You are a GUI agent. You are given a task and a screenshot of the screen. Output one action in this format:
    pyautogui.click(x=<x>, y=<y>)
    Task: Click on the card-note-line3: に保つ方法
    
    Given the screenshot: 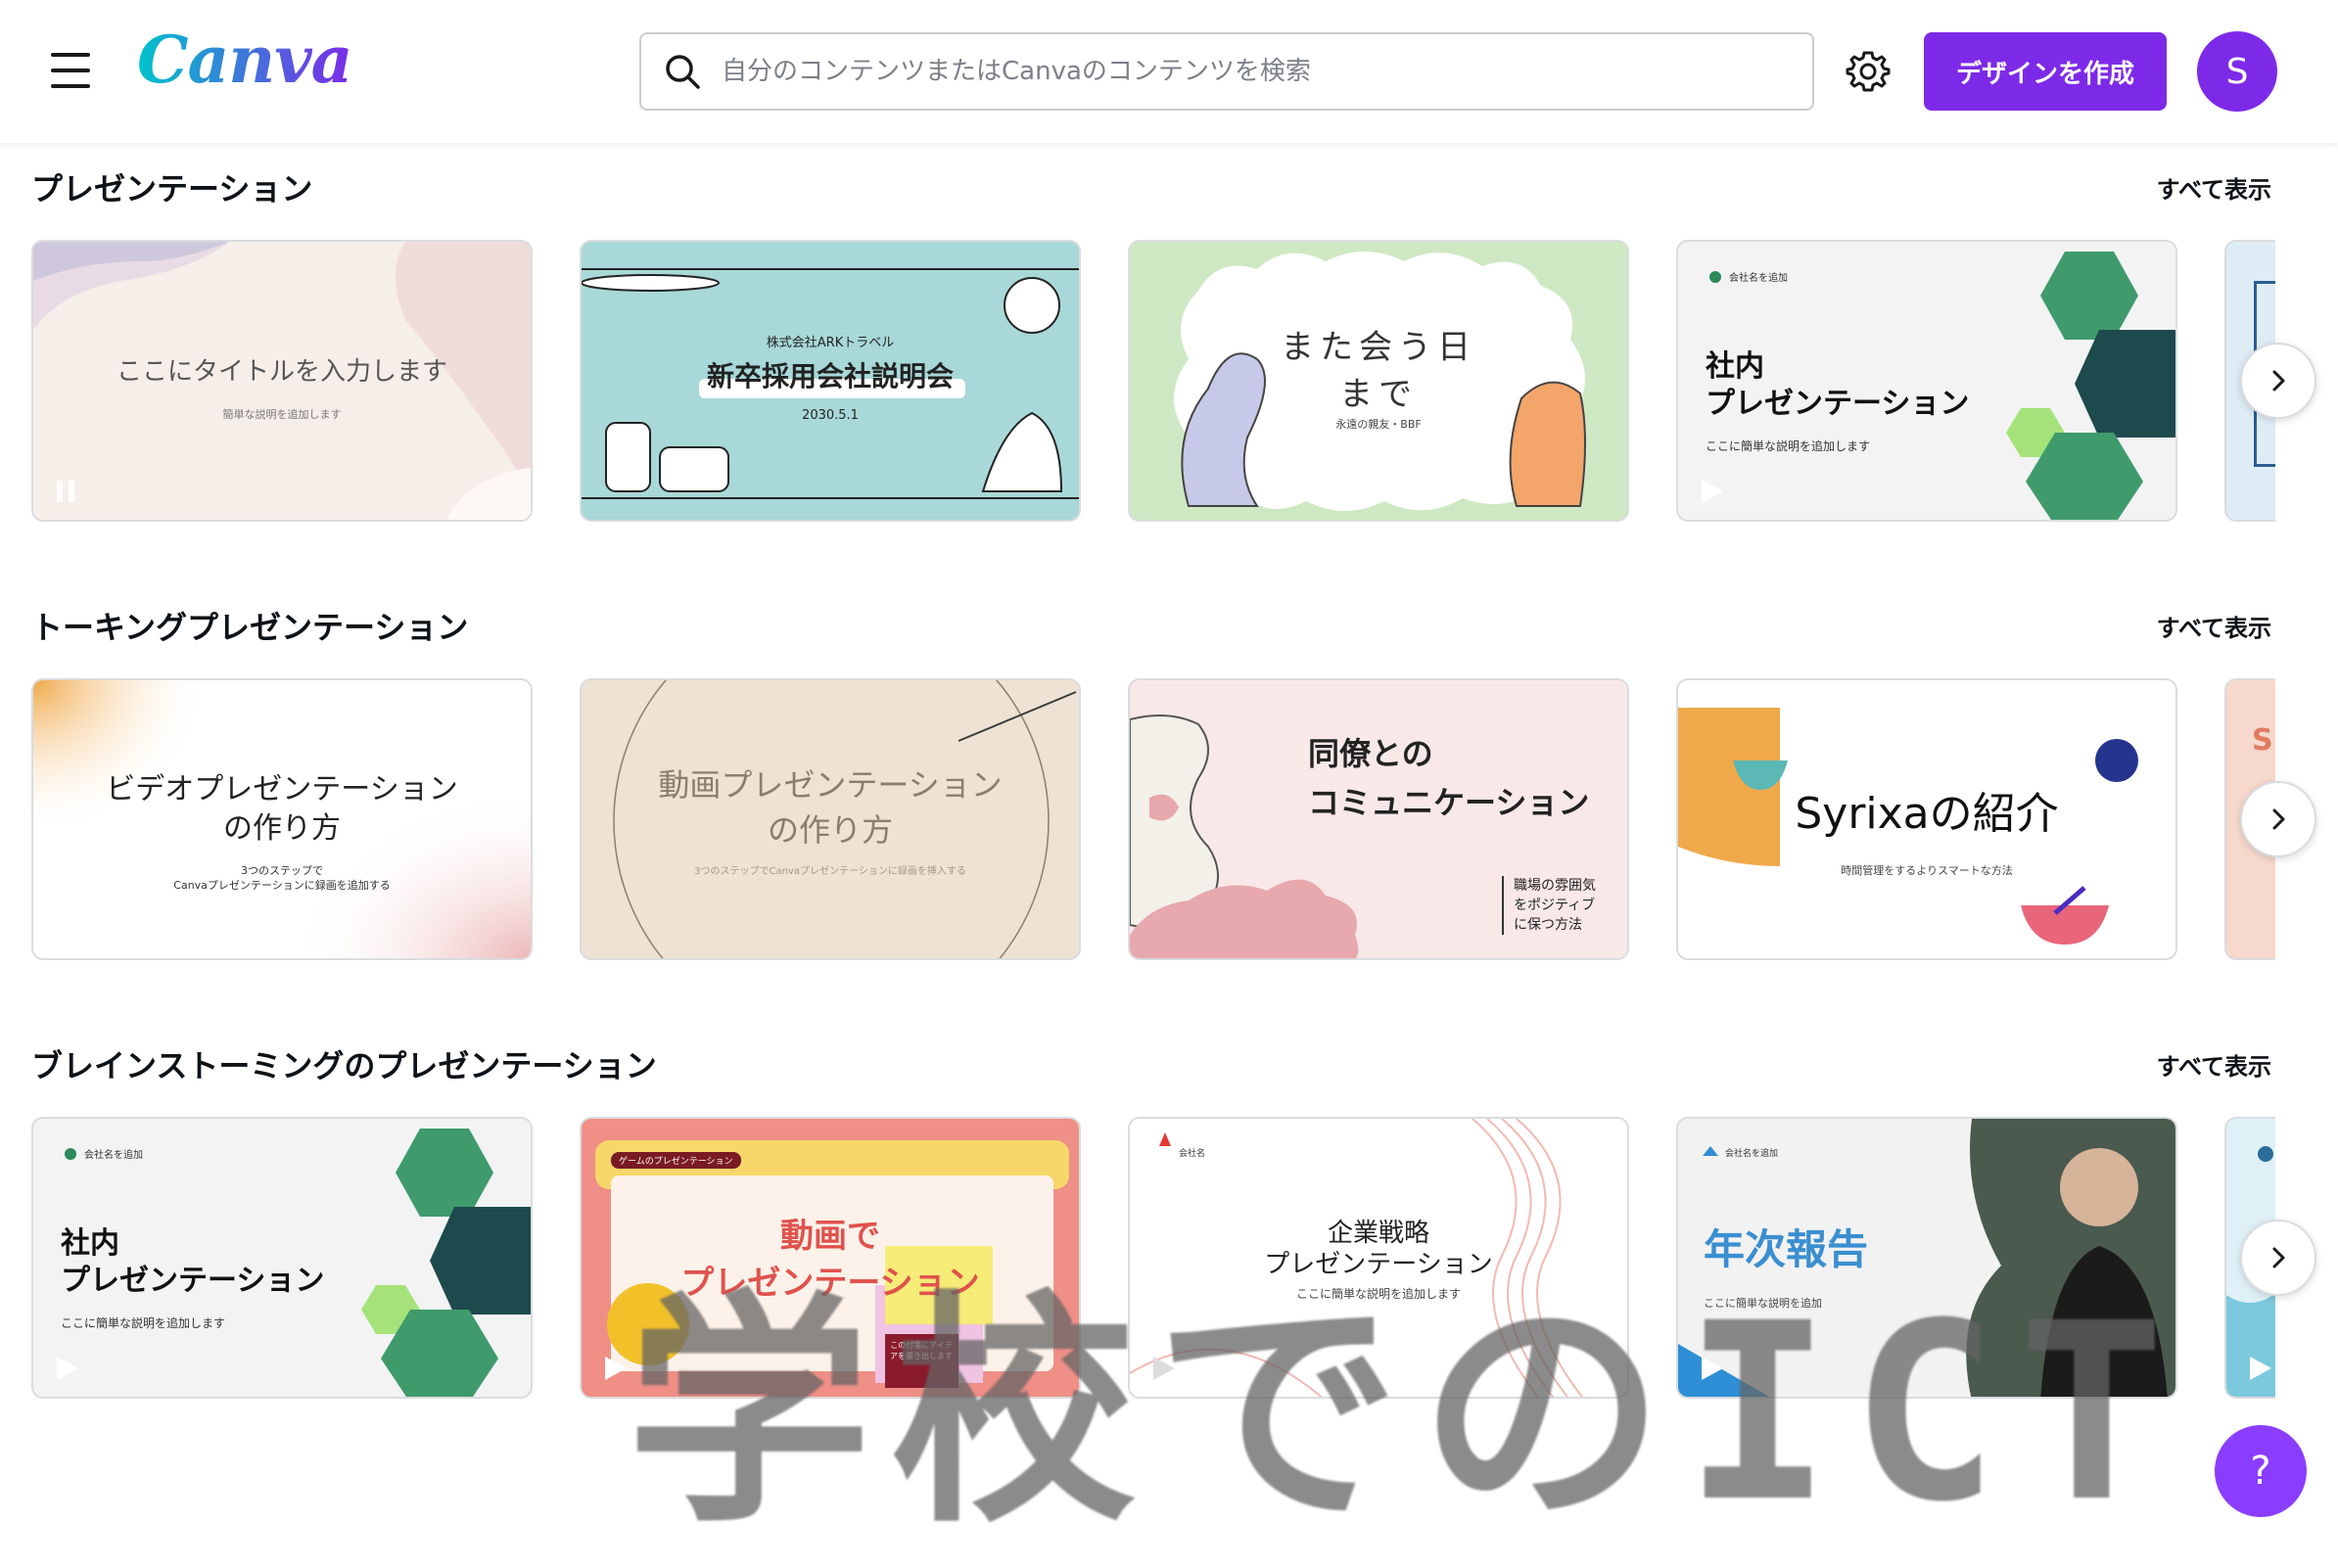 What is the action you would take?
    pyautogui.click(x=1548, y=925)
    